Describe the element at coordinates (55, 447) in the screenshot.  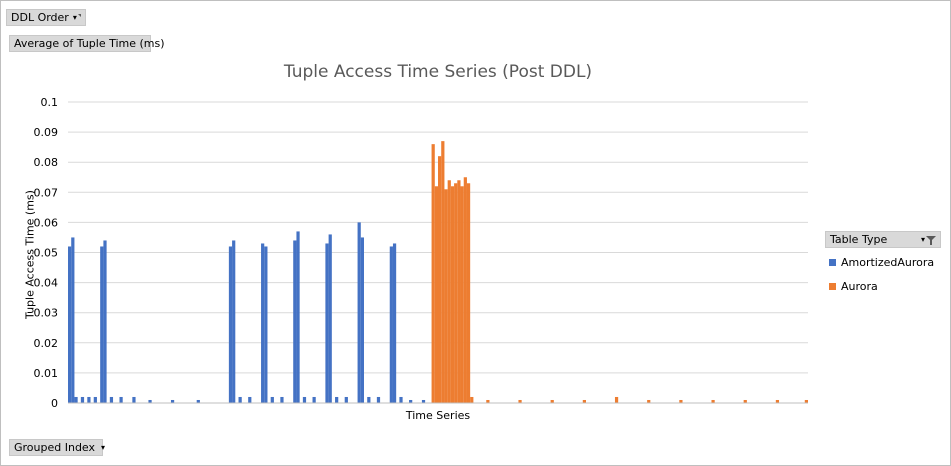
I see `axis-field-label: Grouped Index` at that location.